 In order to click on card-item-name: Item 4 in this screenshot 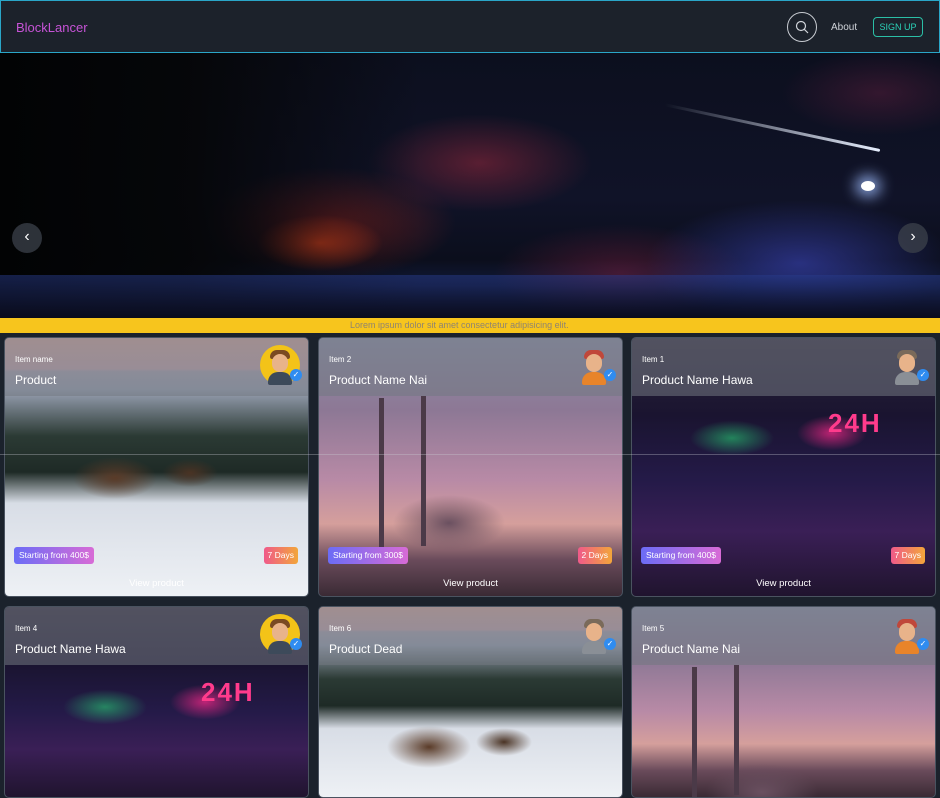, I will do `click(26, 628)`.